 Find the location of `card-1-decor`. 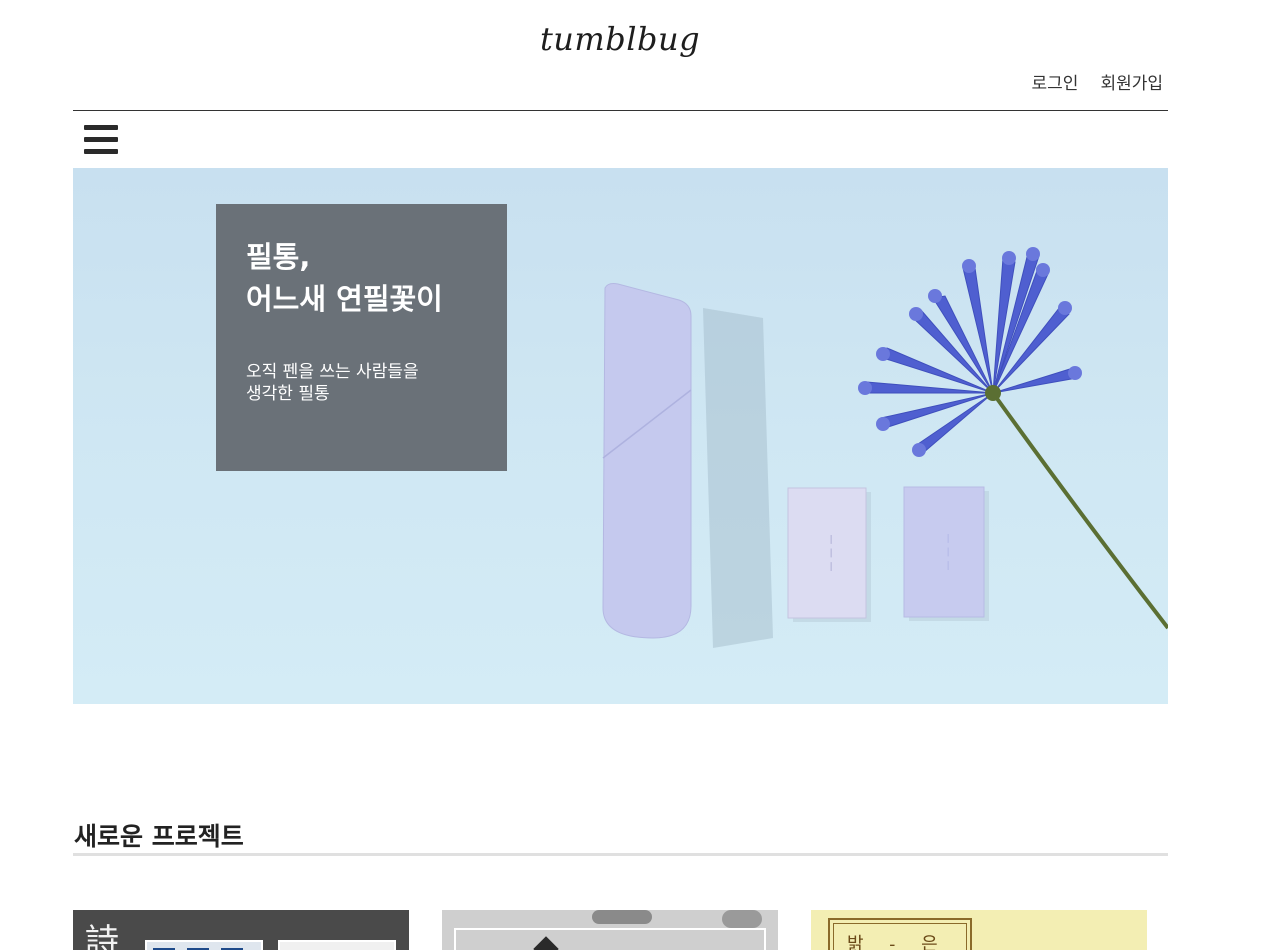

card-1-decor is located at coordinates (204, 945).